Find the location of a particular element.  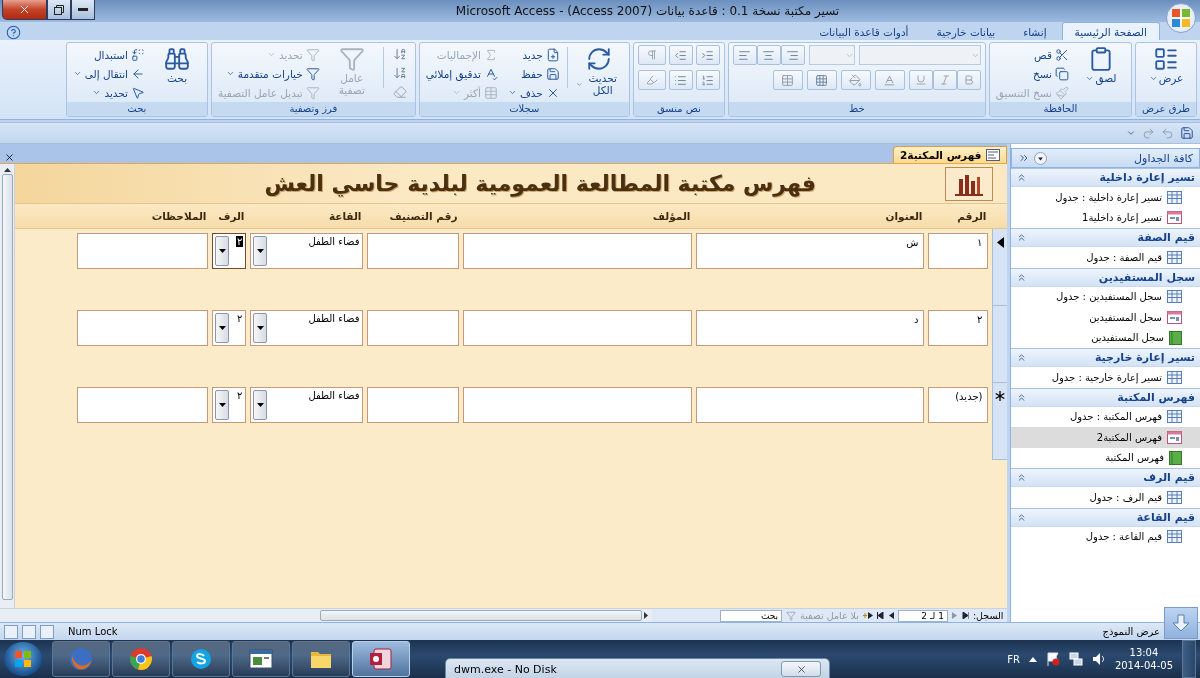

gridlines-button is located at coordinates (821, 80).